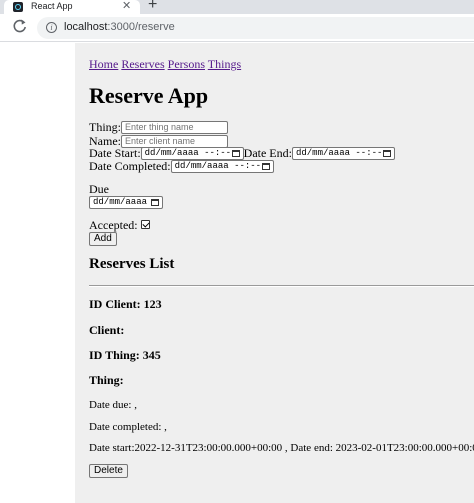 The image size is (474, 503). I want to click on date-completed-text: Date completed: ,, so click(128, 427).